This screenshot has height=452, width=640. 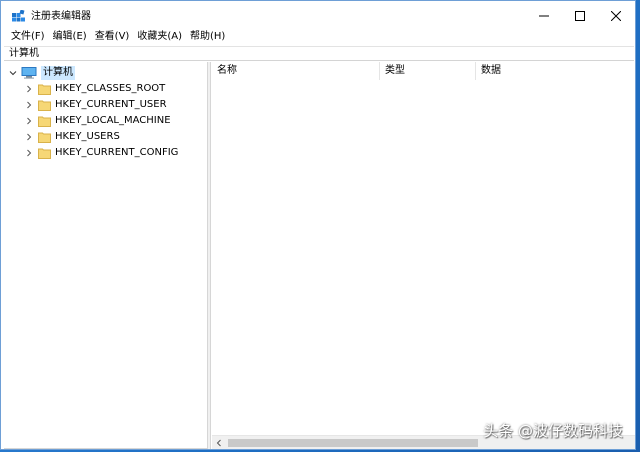 I want to click on title-bar: 注册表编辑器, so click(x=318, y=16).